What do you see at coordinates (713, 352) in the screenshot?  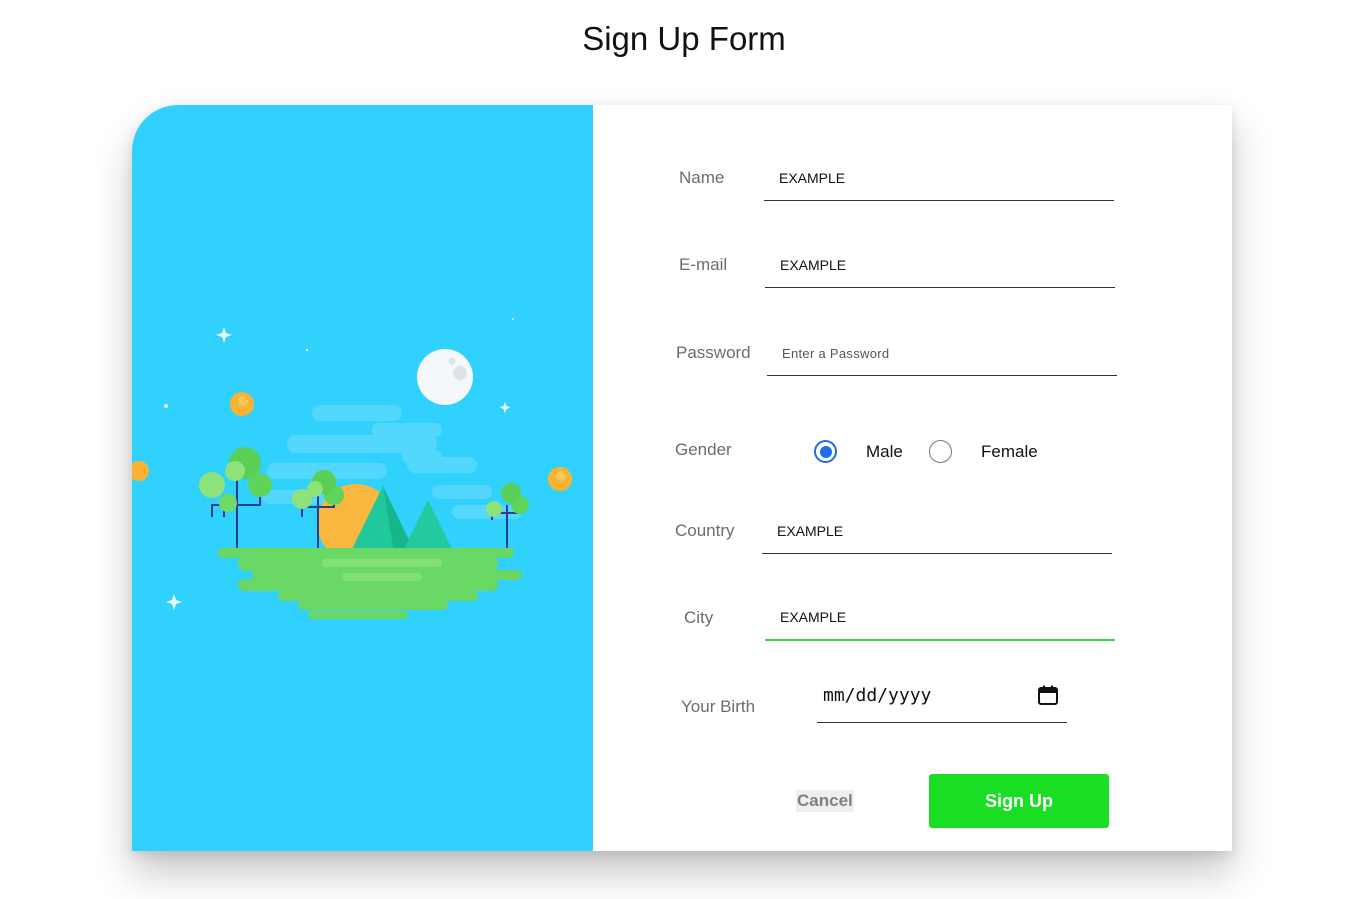 I see `password-label: Password` at bounding box center [713, 352].